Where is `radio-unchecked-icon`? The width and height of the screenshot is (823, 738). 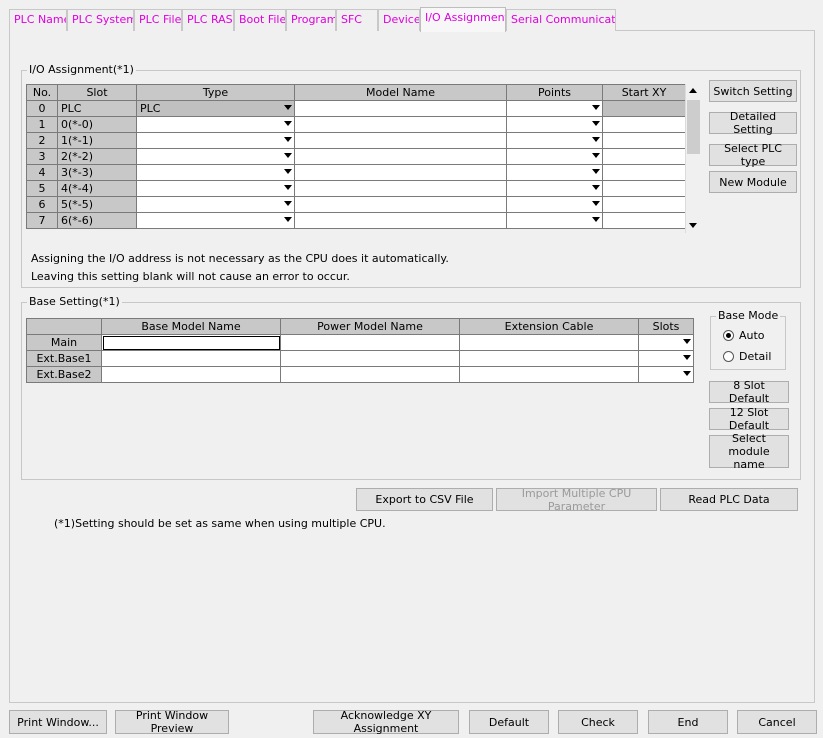 radio-unchecked-icon is located at coordinates (728, 356).